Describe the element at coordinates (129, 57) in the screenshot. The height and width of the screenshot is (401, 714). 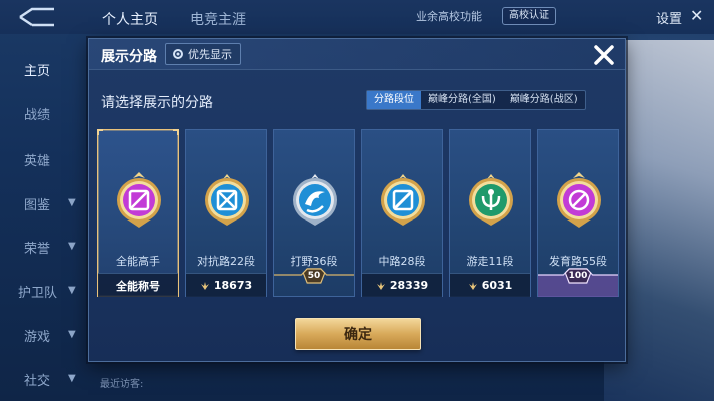
I see `dialog-title: 展示分路` at that location.